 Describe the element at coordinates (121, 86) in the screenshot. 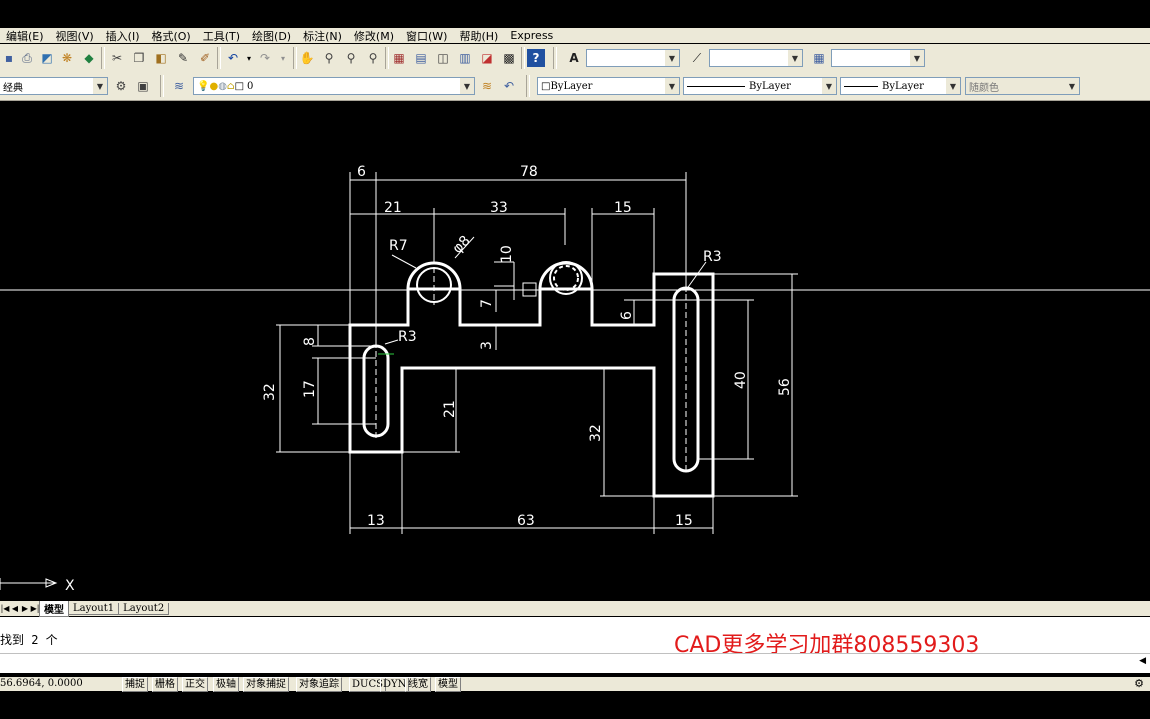

I see `workspace-settings-icon: ⚙` at that location.